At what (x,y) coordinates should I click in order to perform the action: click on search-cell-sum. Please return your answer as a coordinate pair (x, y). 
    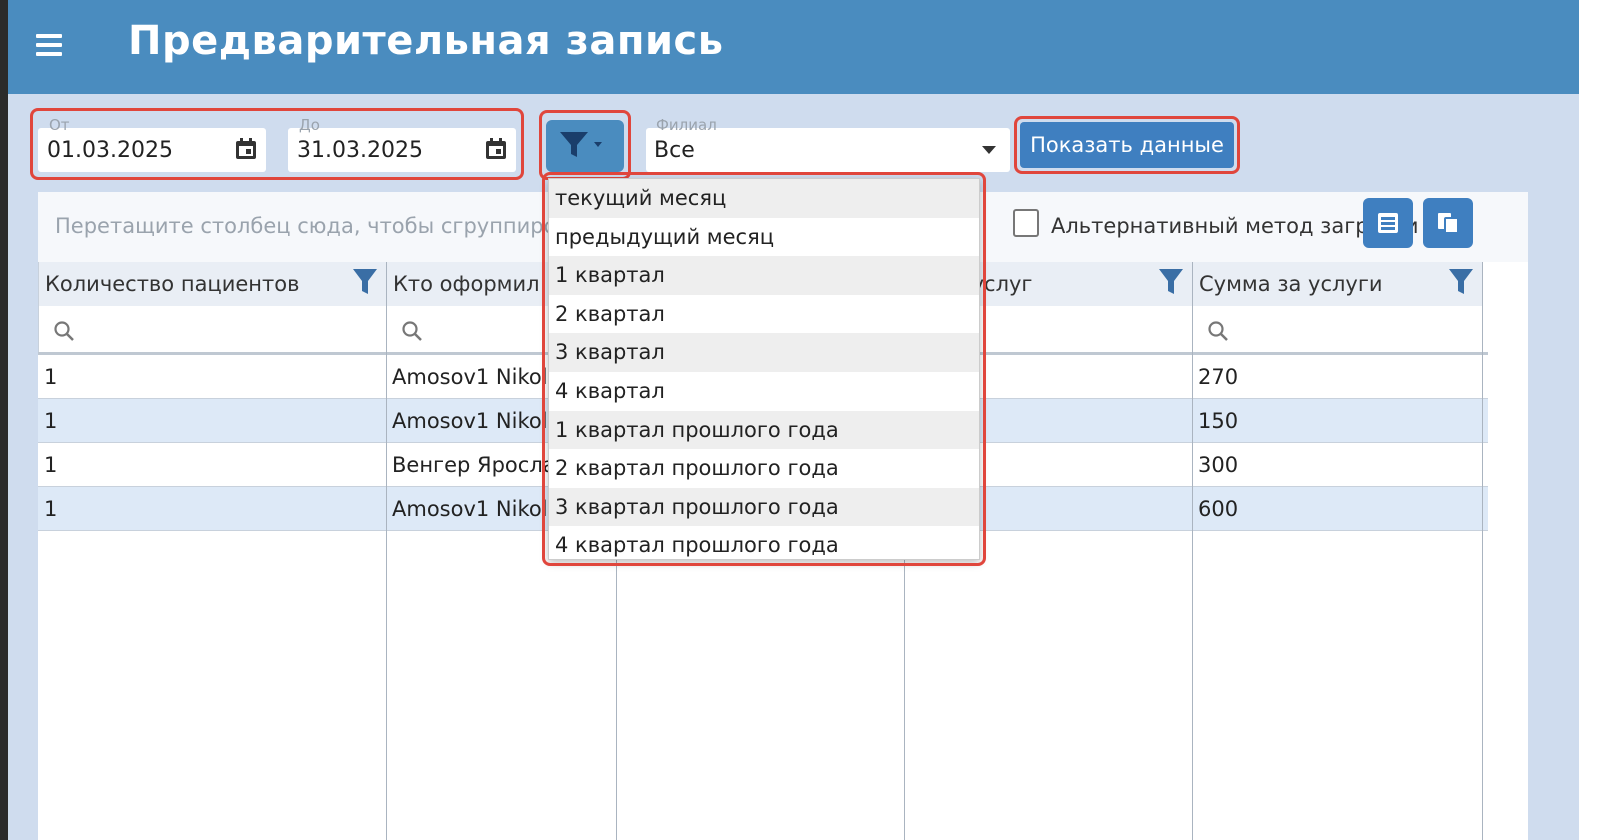
    Looking at the image, I should click on (1337, 330).